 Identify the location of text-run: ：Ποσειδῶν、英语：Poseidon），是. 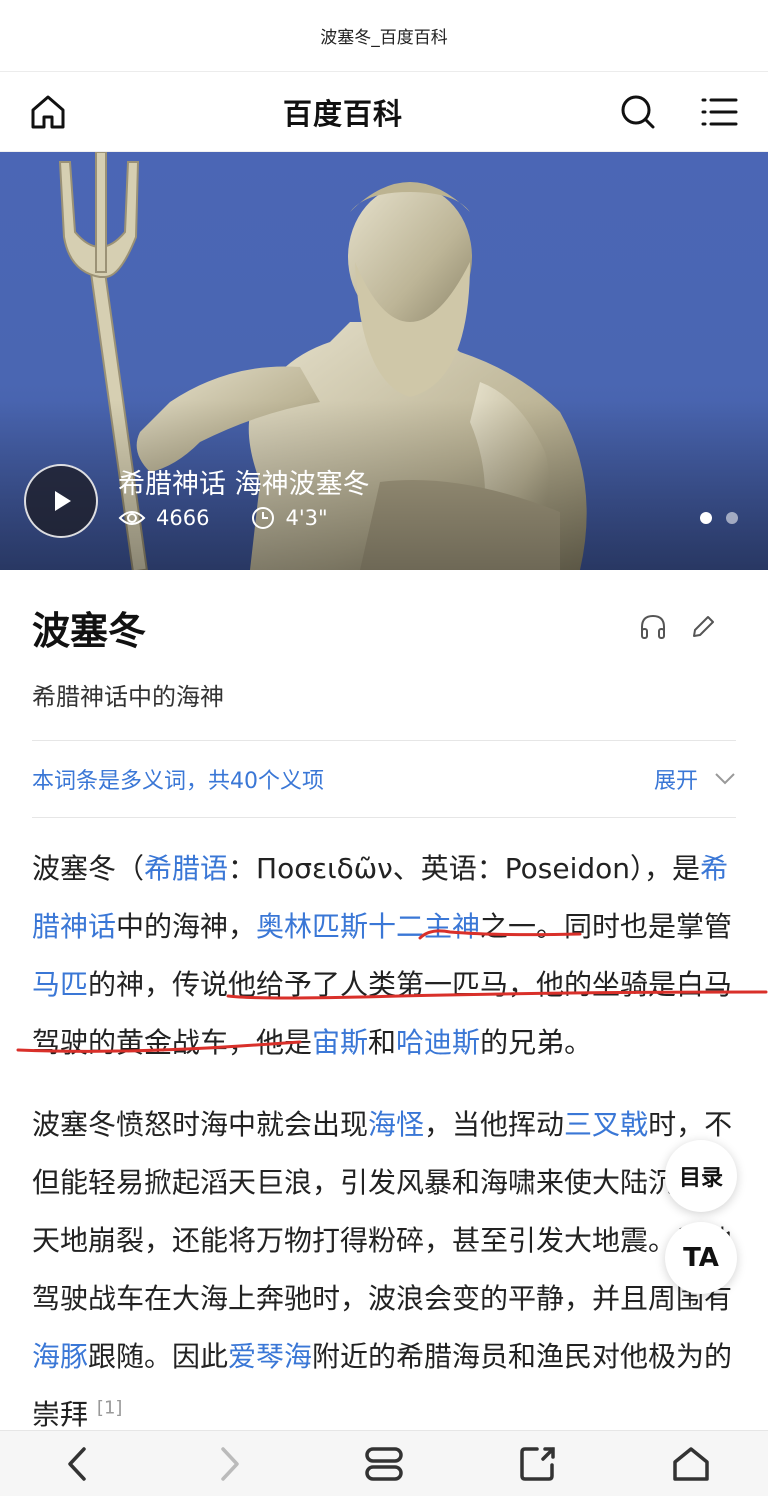
(464, 868).